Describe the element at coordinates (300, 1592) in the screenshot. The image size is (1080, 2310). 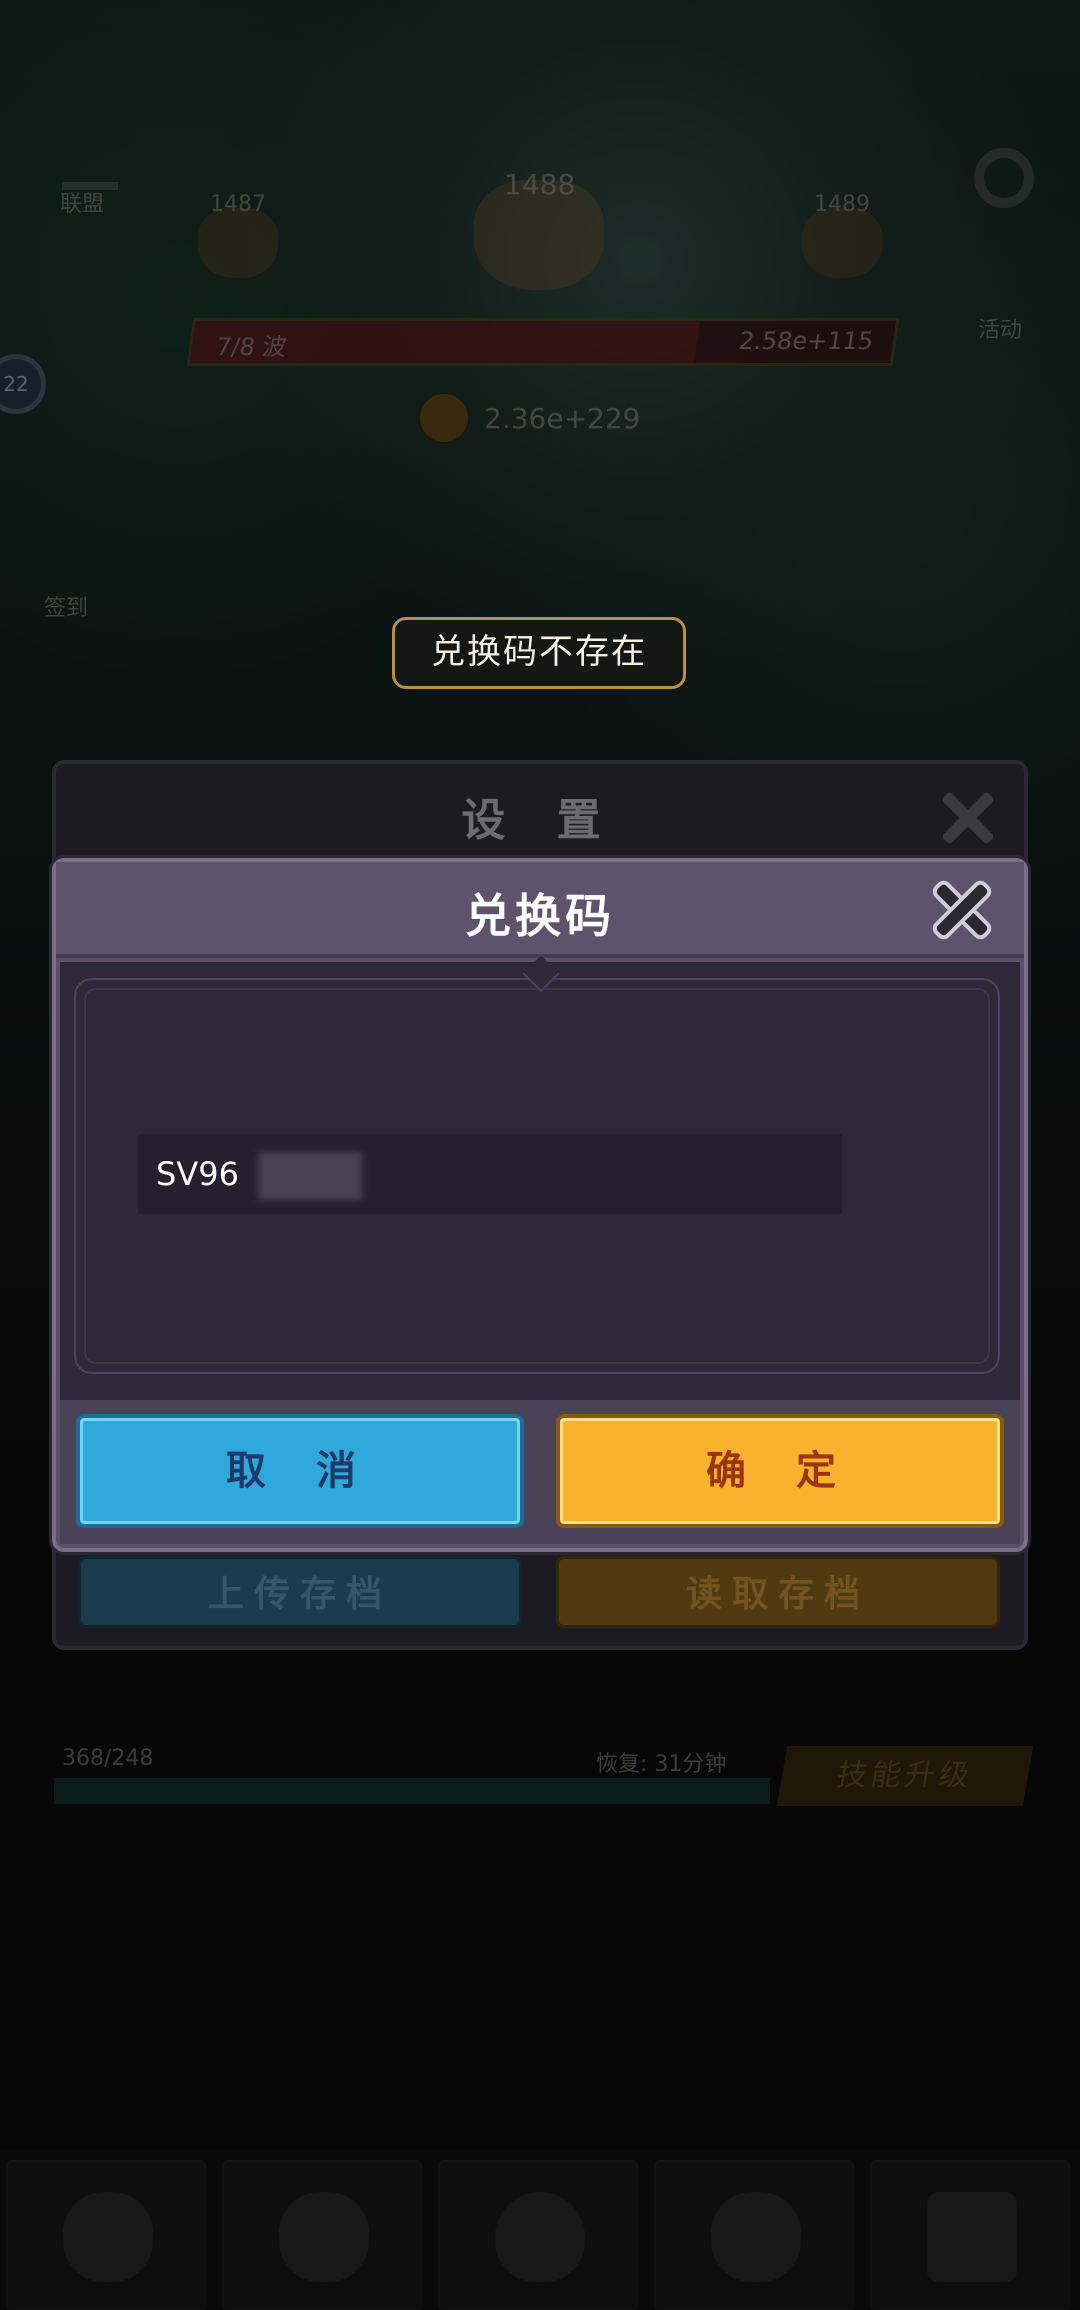
I see `upload-save-button: 上传存档` at that location.